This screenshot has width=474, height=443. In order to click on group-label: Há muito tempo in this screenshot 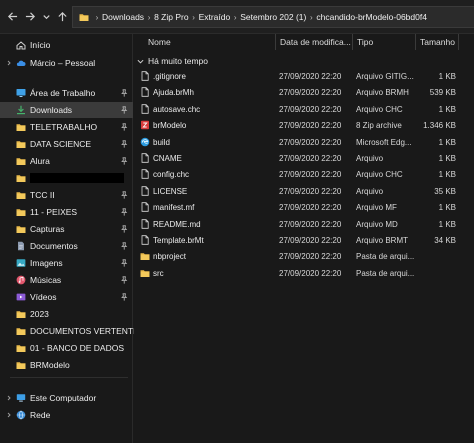, I will do `click(178, 61)`.